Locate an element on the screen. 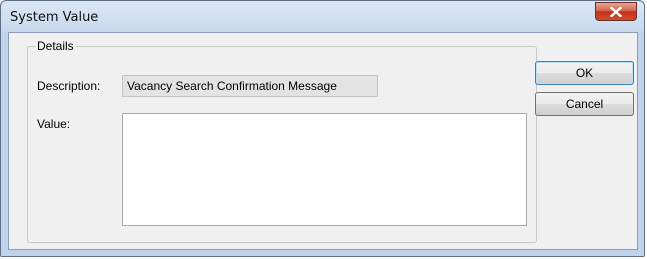  details-group-label: Details is located at coordinates (55, 46).